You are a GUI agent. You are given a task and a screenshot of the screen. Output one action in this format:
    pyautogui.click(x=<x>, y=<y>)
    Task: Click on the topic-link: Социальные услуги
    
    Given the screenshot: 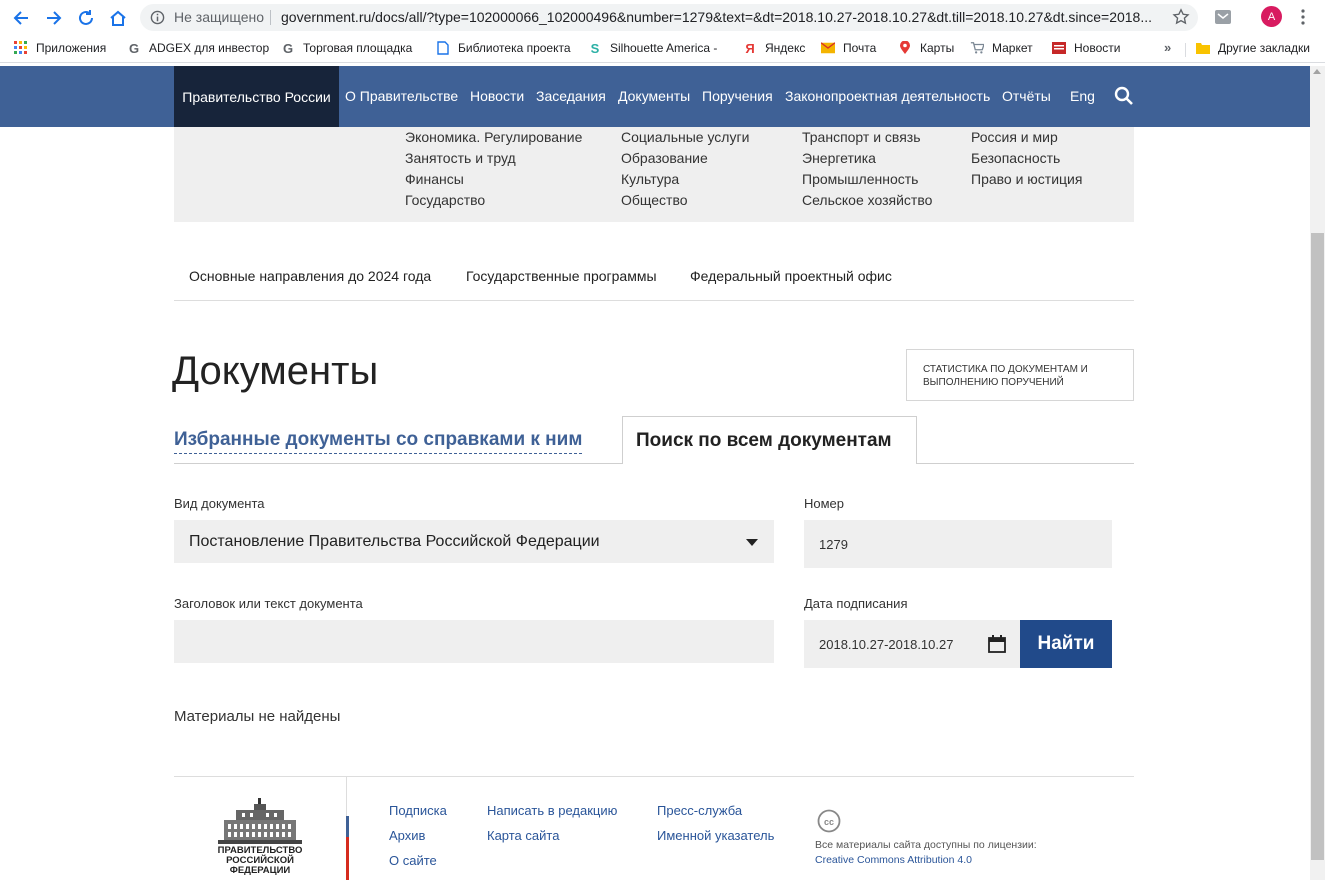 What is the action you would take?
    pyautogui.click(x=685, y=137)
    